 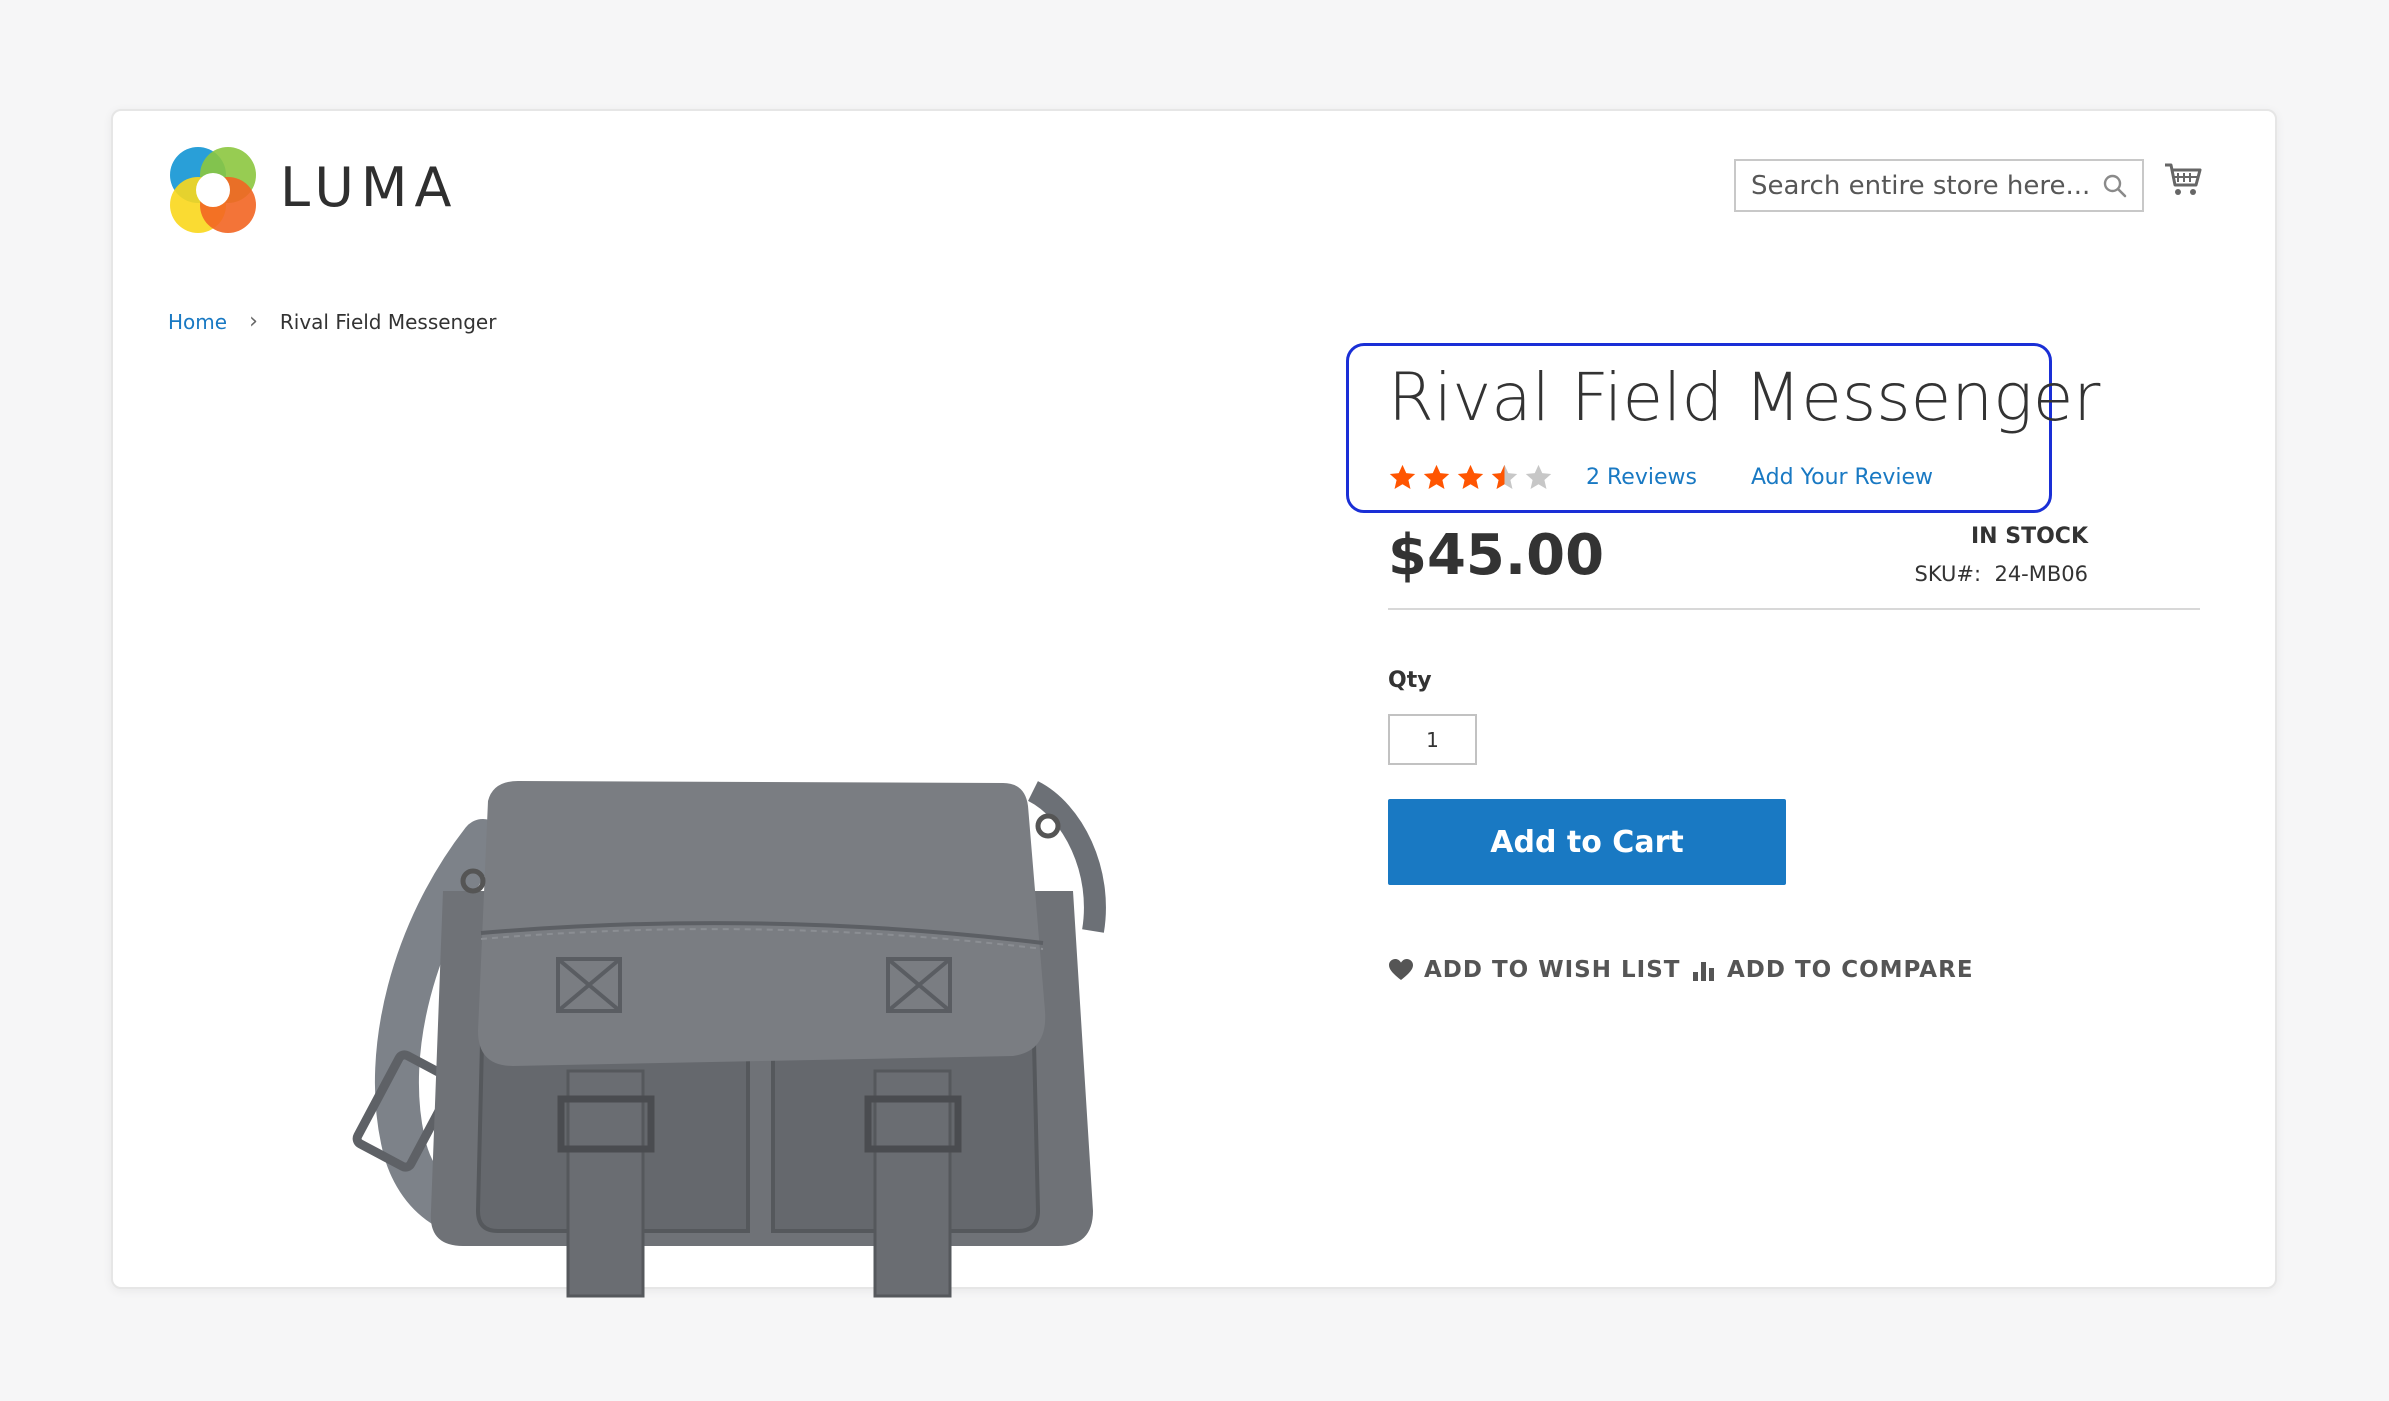 I want to click on rating-stars, so click(x=1473, y=477).